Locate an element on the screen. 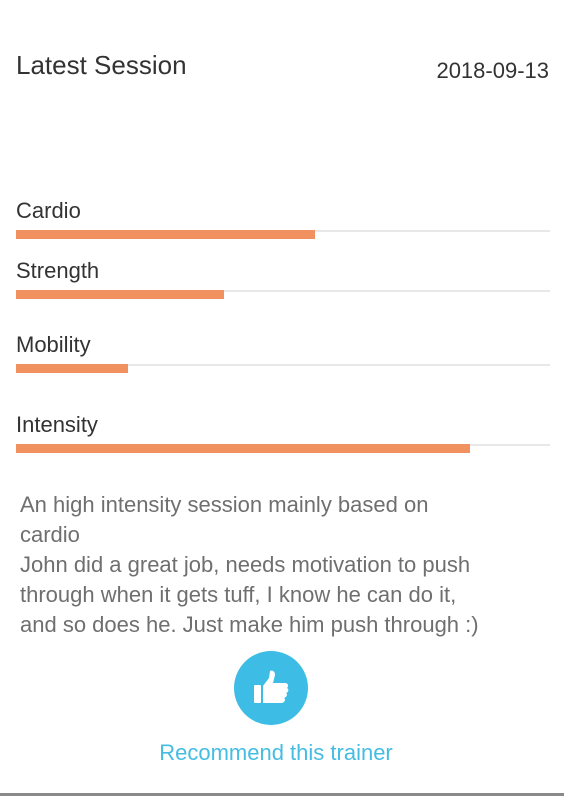  recommend-button is located at coordinates (271, 688).